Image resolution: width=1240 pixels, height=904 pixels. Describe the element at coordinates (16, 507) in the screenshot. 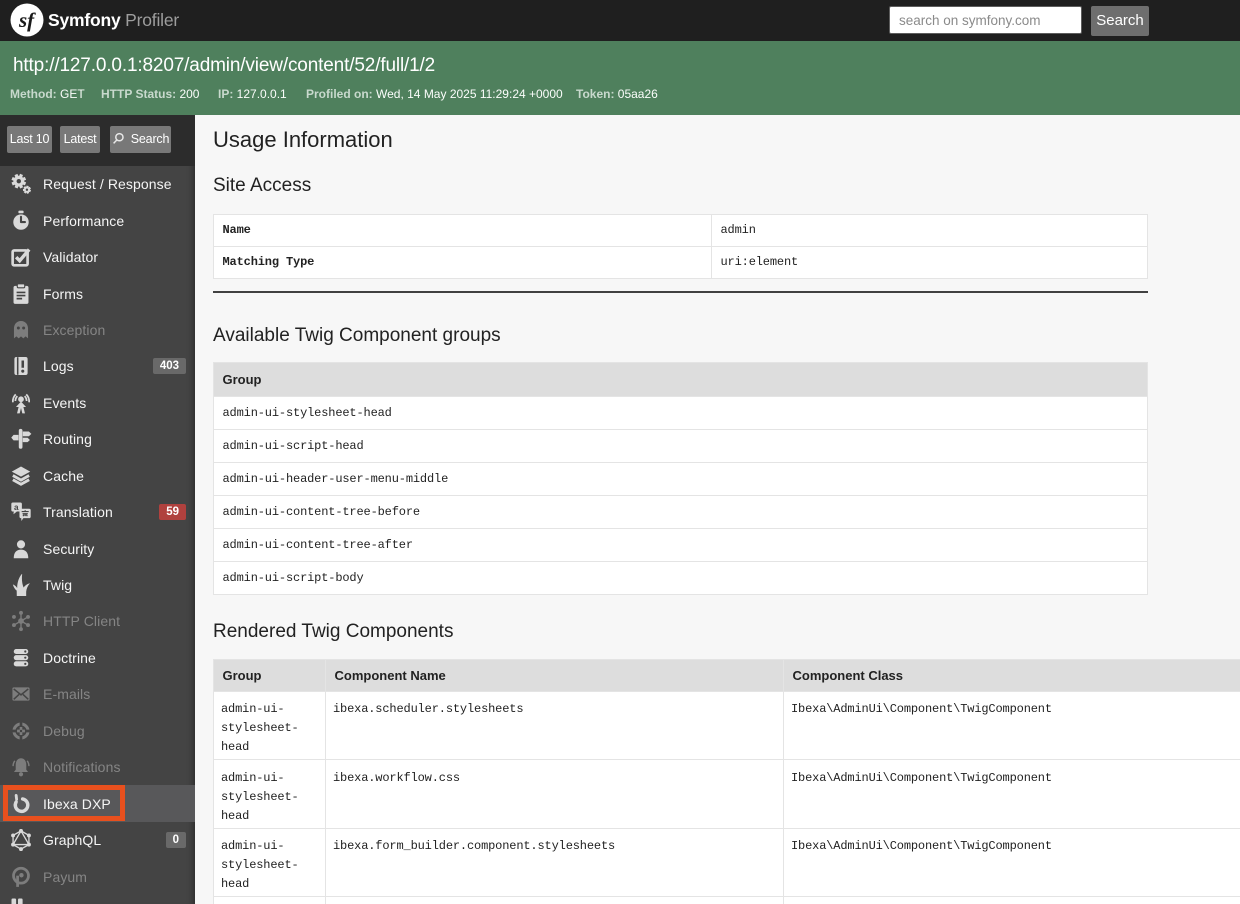

I see `svg-text: a` at that location.